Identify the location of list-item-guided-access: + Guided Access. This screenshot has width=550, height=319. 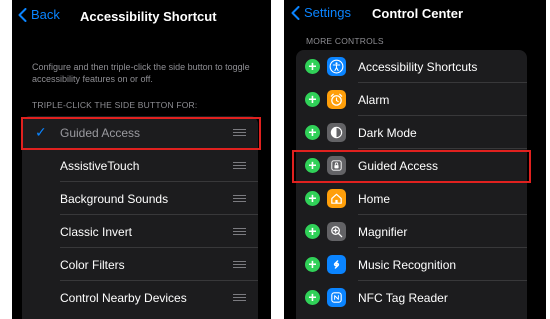
(411, 165).